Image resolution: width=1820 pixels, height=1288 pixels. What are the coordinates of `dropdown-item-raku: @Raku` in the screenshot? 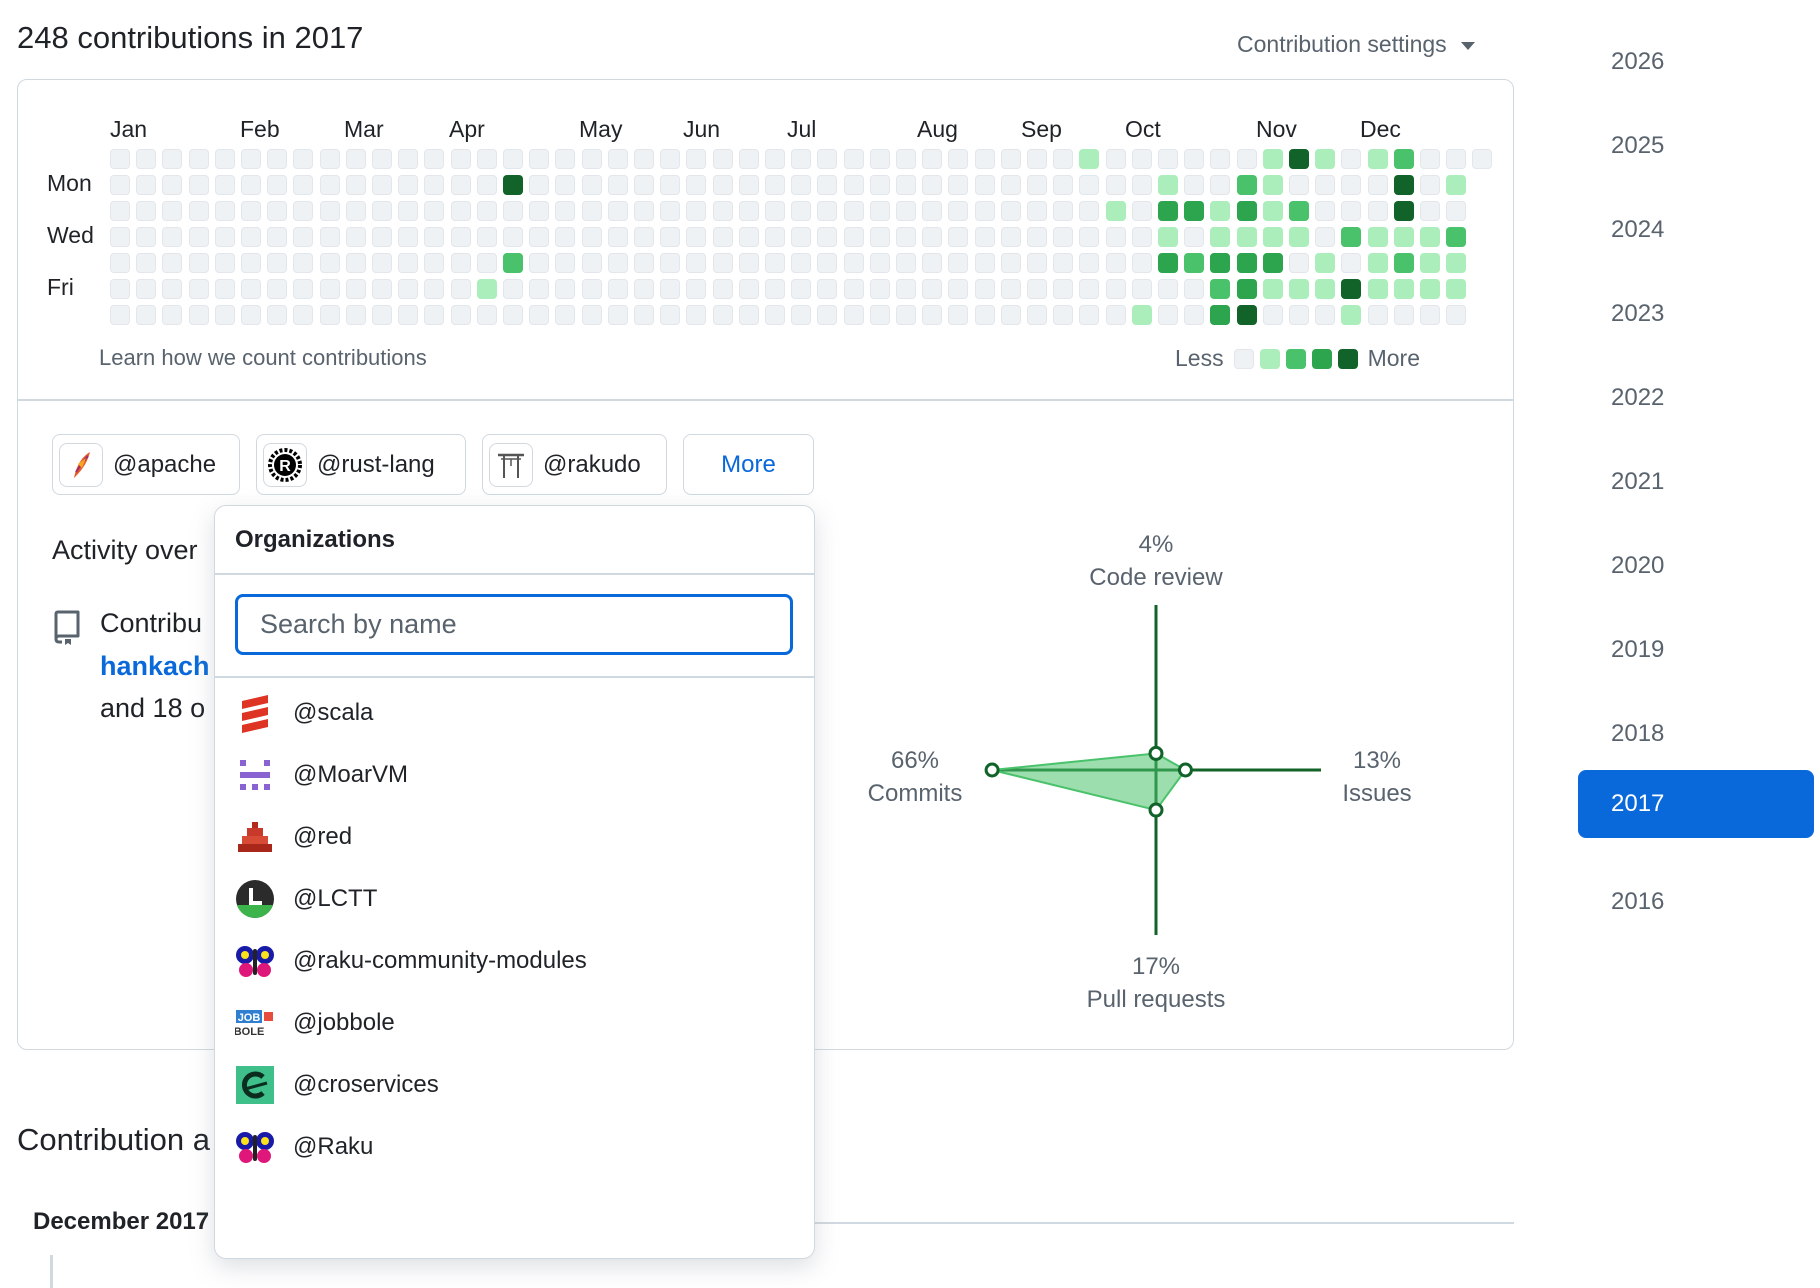 It's located at (515, 1147).